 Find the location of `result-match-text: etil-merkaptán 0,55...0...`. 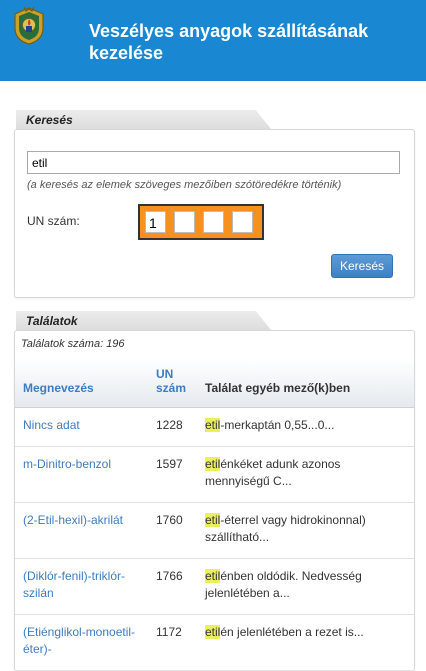

result-match-text: etil-merkaptán 0,55...0... is located at coordinates (305, 427).